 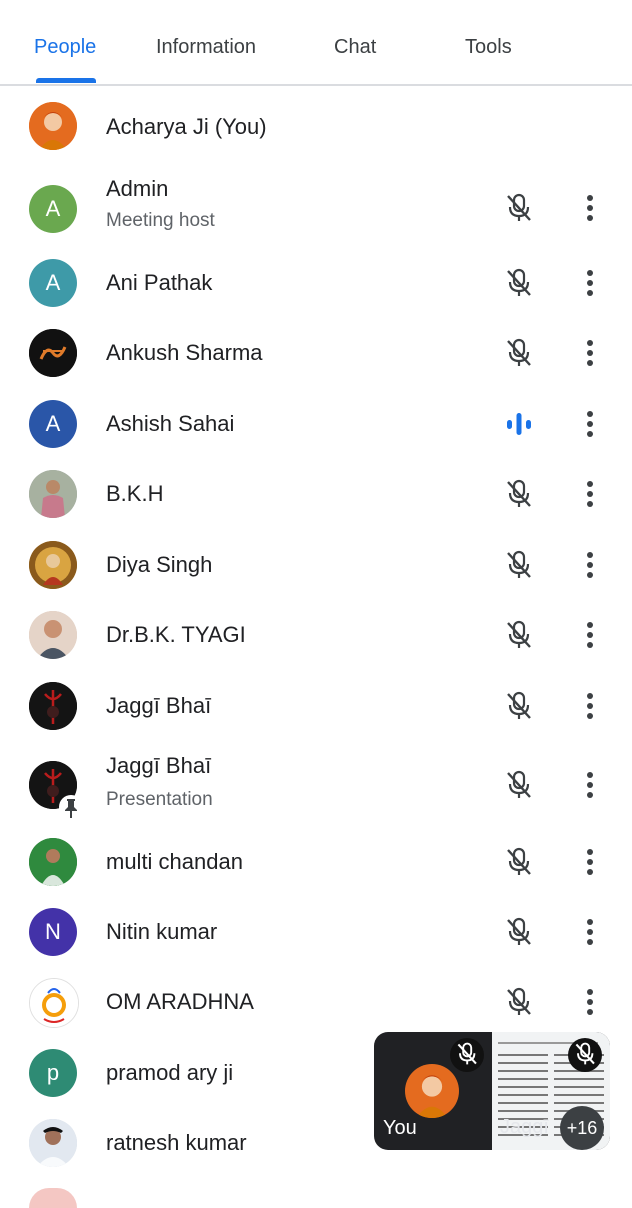 What do you see at coordinates (53, 1073) in the screenshot?
I see `avatar: p` at bounding box center [53, 1073].